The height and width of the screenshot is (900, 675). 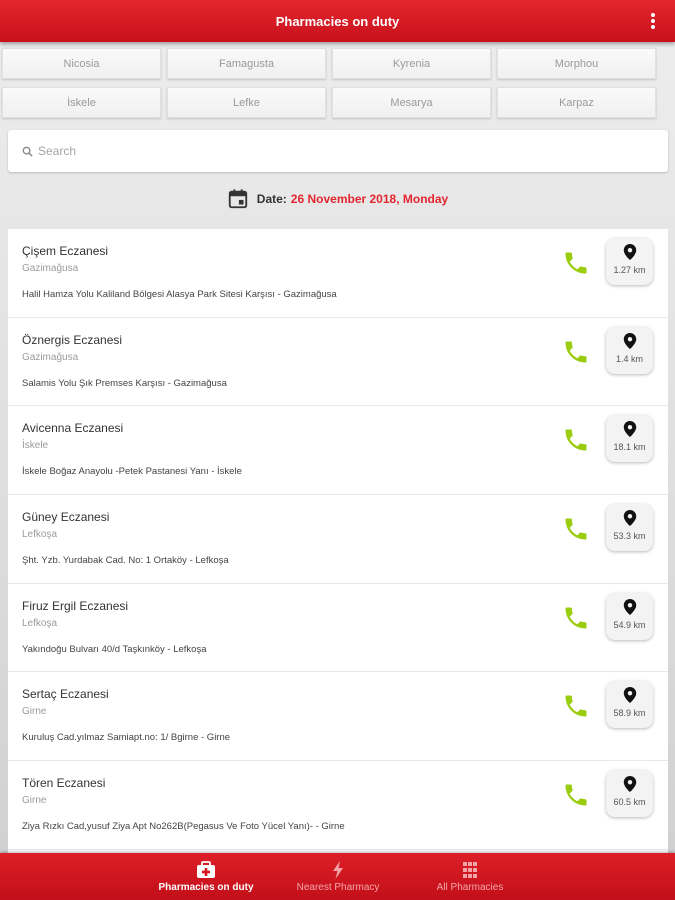 What do you see at coordinates (338, 869) in the screenshot?
I see `lightning-icon` at bounding box center [338, 869].